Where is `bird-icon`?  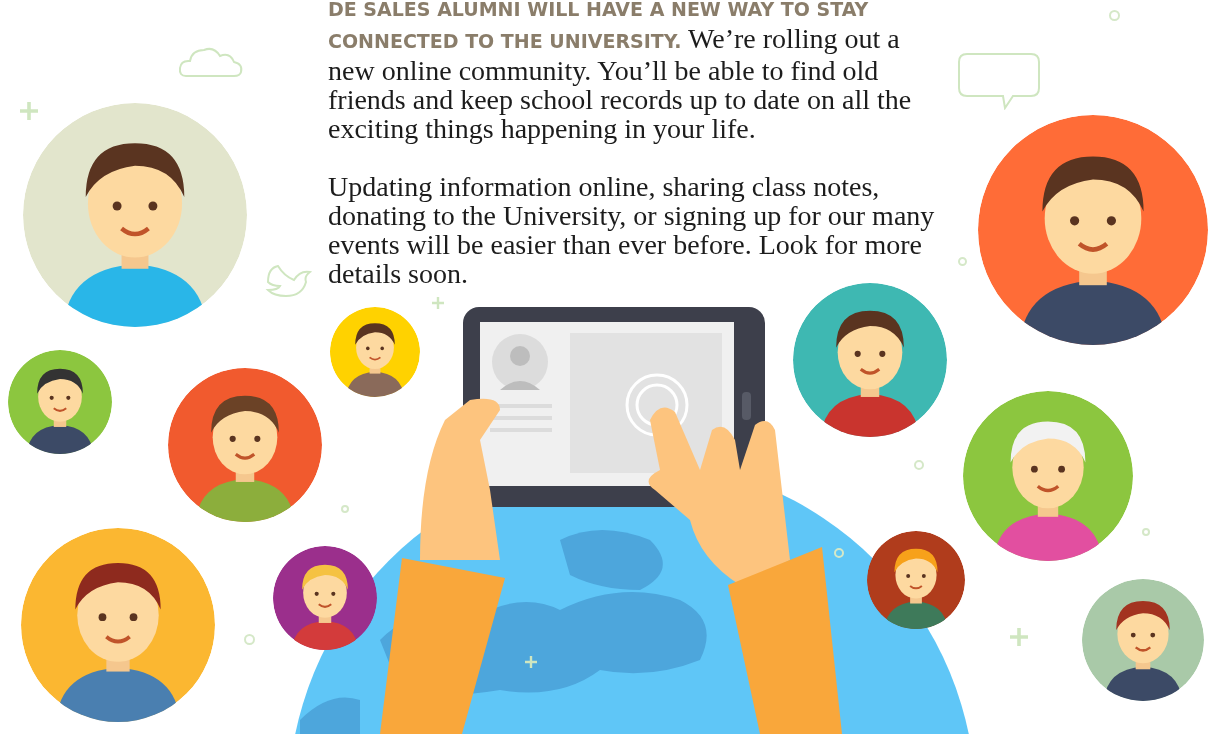
bird-icon is located at coordinates (288, 281).